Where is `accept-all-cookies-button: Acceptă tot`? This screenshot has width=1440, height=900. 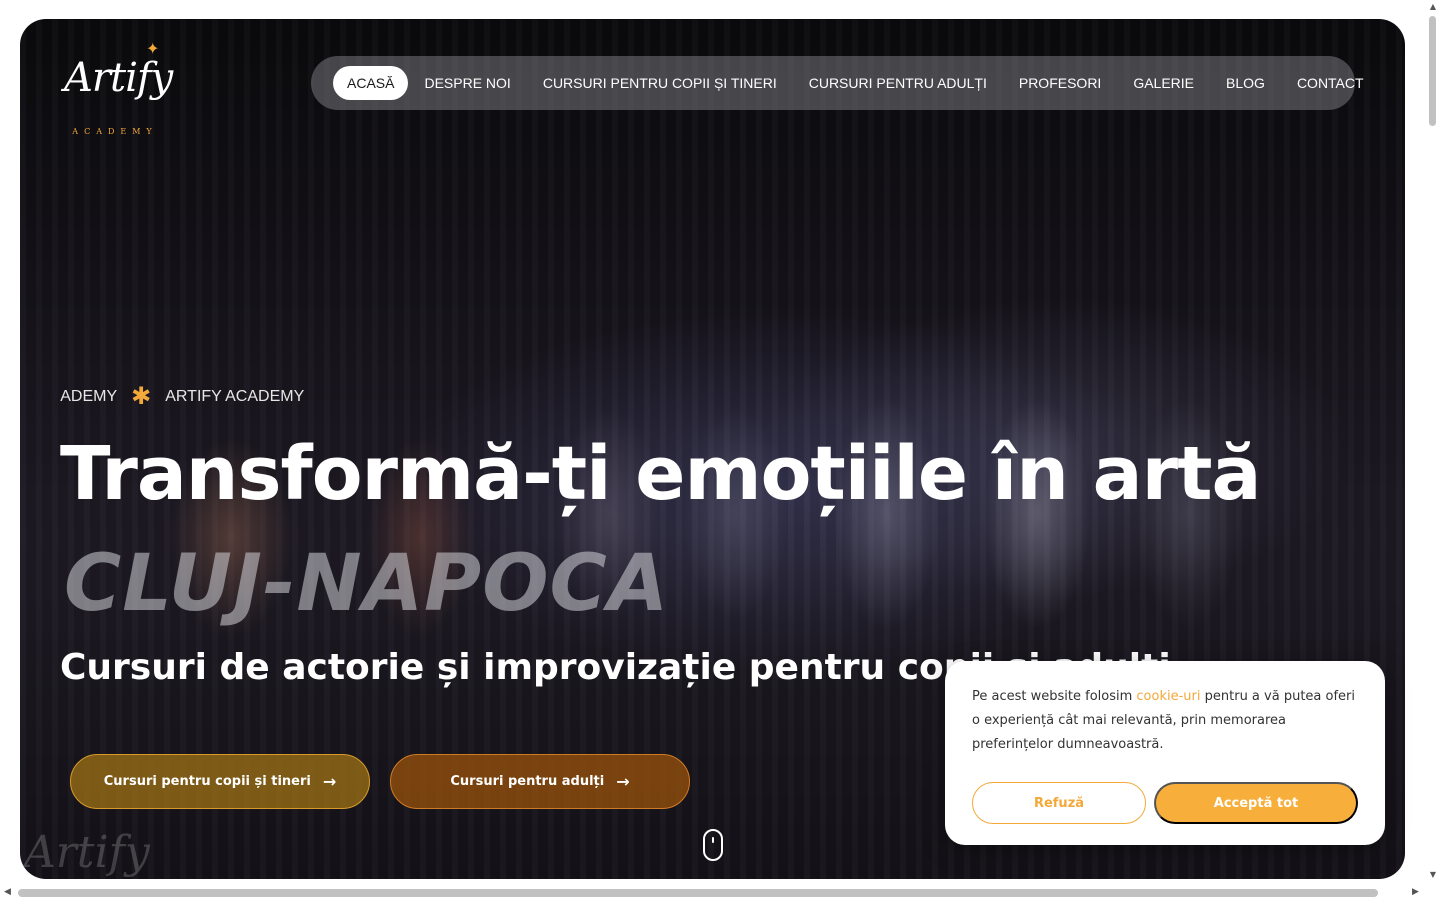 accept-all-cookies-button: Acceptă tot is located at coordinates (1256, 803).